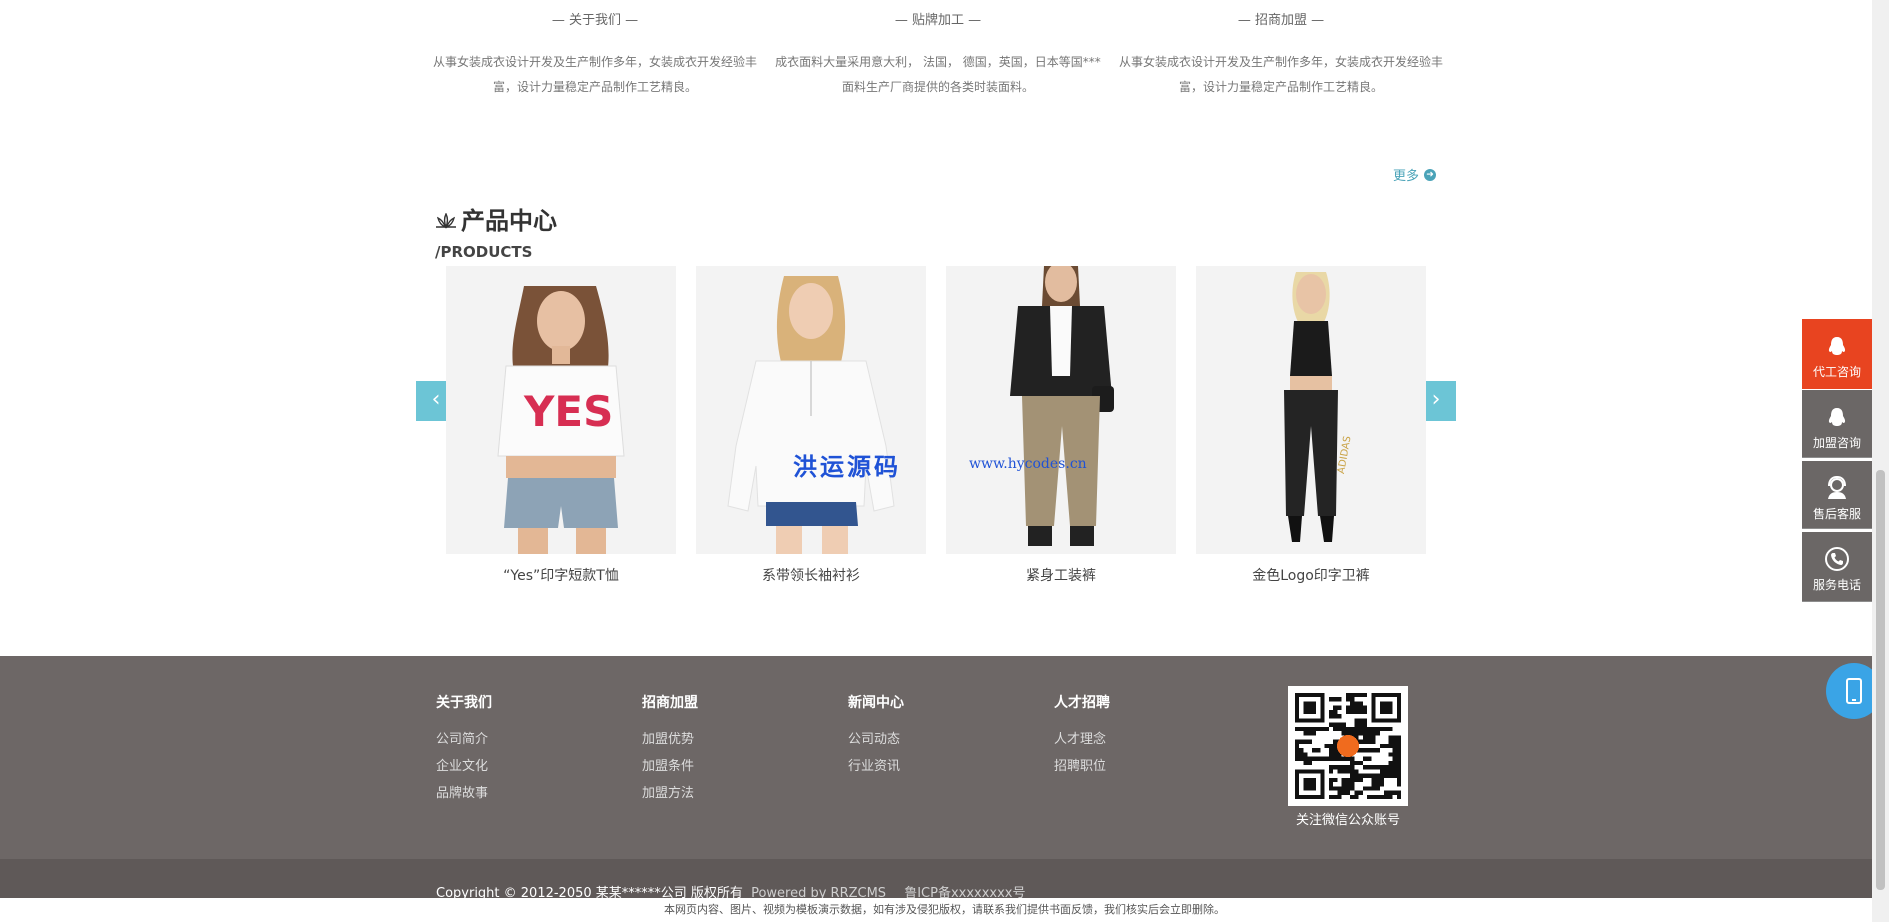  What do you see at coordinates (1436, 399) in the screenshot?
I see `chevron-right-icon: ›` at bounding box center [1436, 399].